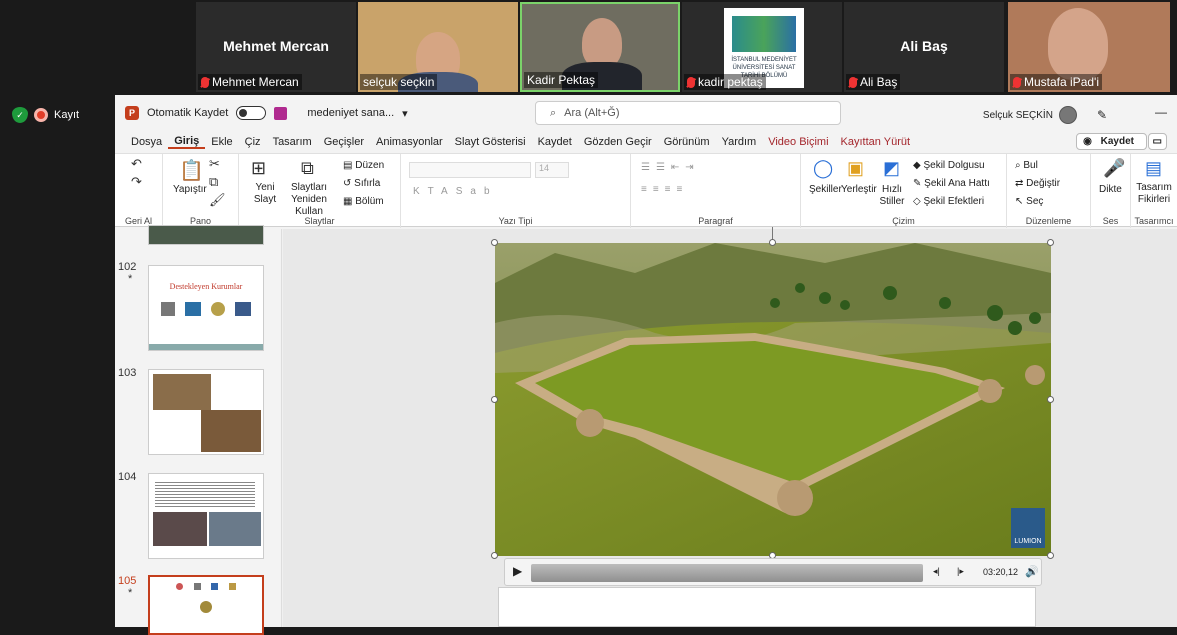  What do you see at coordinates (20, 115) in the screenshot?
I see `security-shield-icon: ✓` at bounding box center [20, 115].